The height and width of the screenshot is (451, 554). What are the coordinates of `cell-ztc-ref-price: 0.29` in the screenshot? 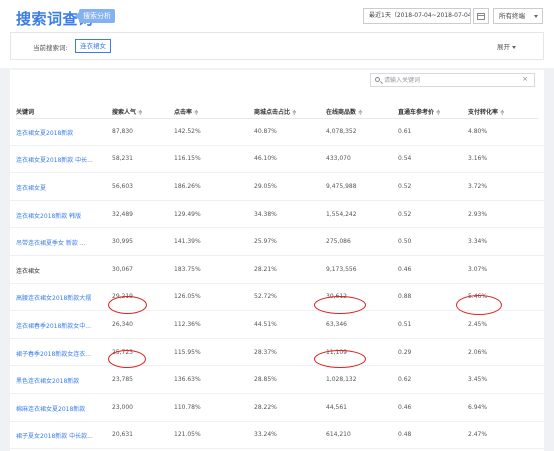 It's located at (405, 352).